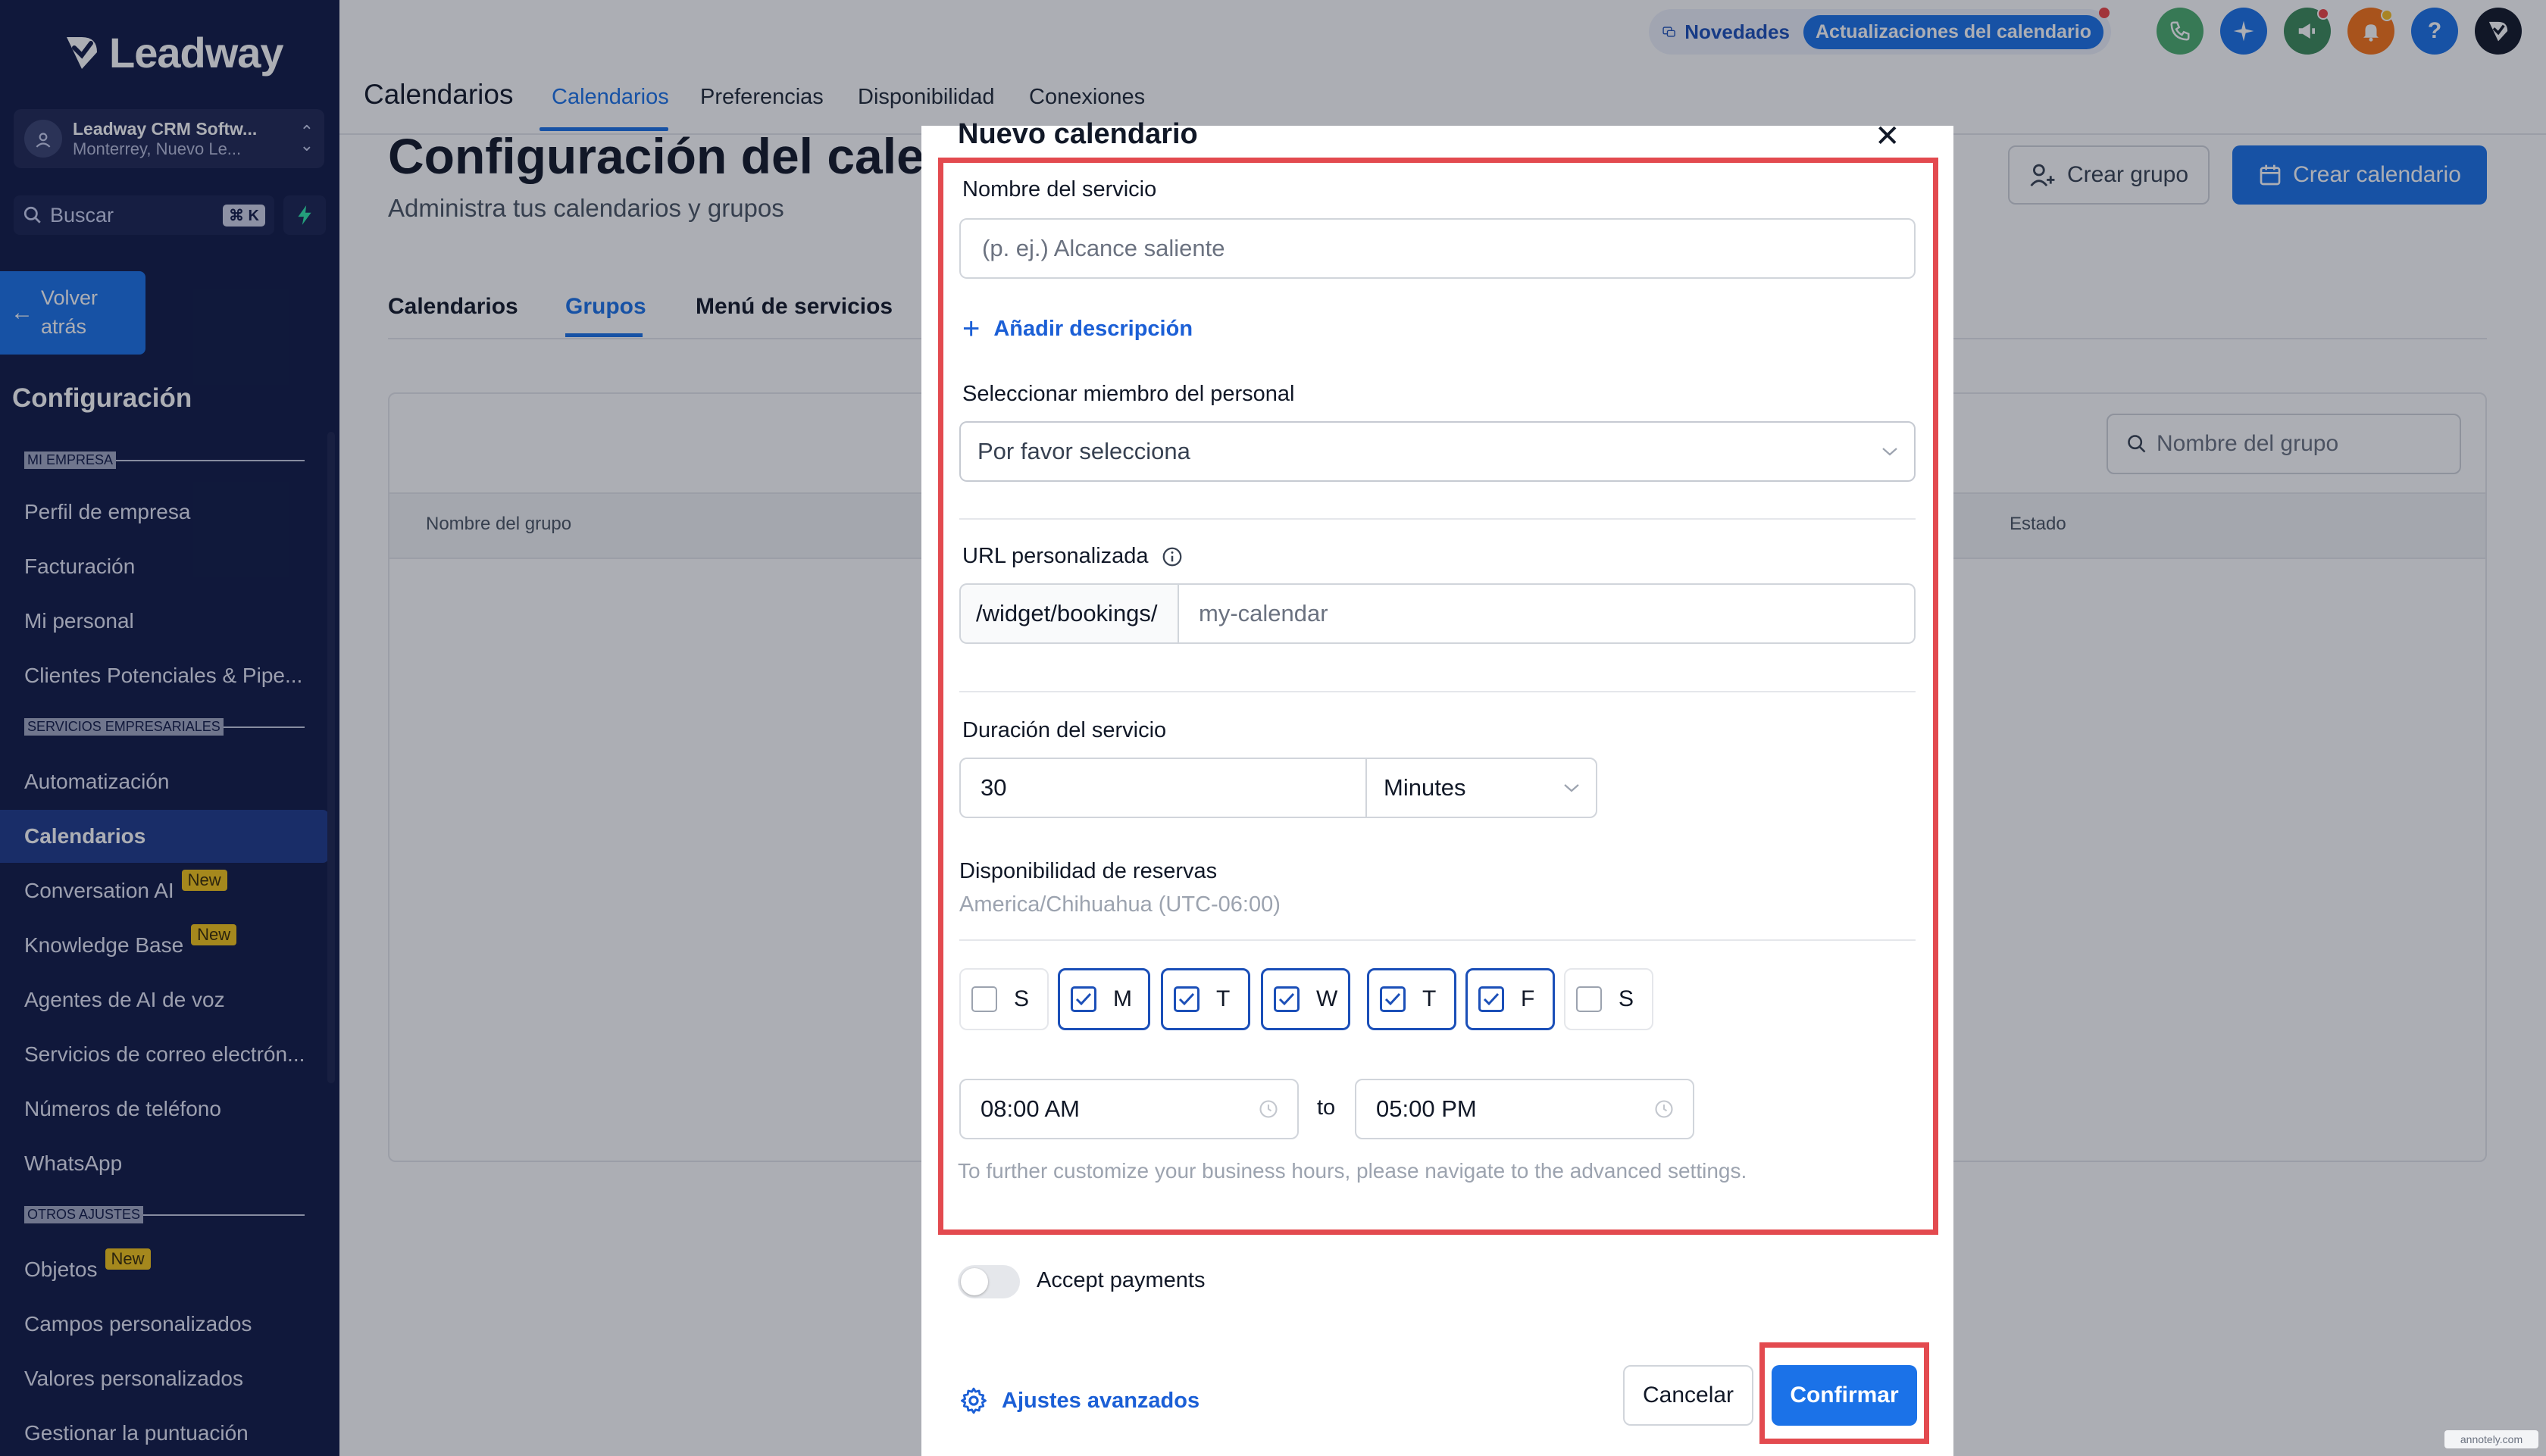 The height and width of the screenshot is (1456, 2546). I want to click on gear-icon, so click(974, 1400).